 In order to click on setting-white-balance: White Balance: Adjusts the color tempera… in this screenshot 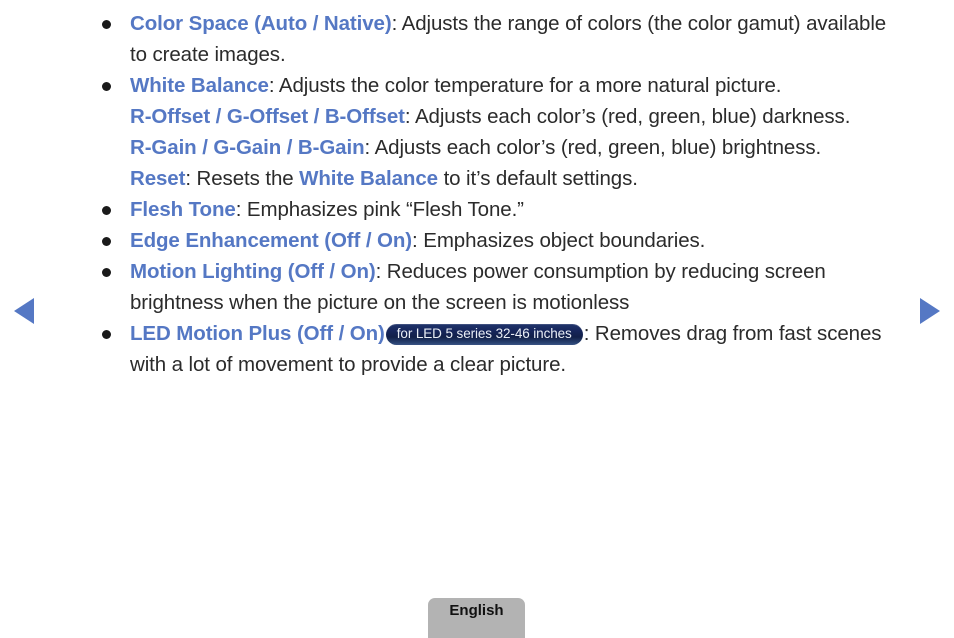, I will do `click(519, 85)`.